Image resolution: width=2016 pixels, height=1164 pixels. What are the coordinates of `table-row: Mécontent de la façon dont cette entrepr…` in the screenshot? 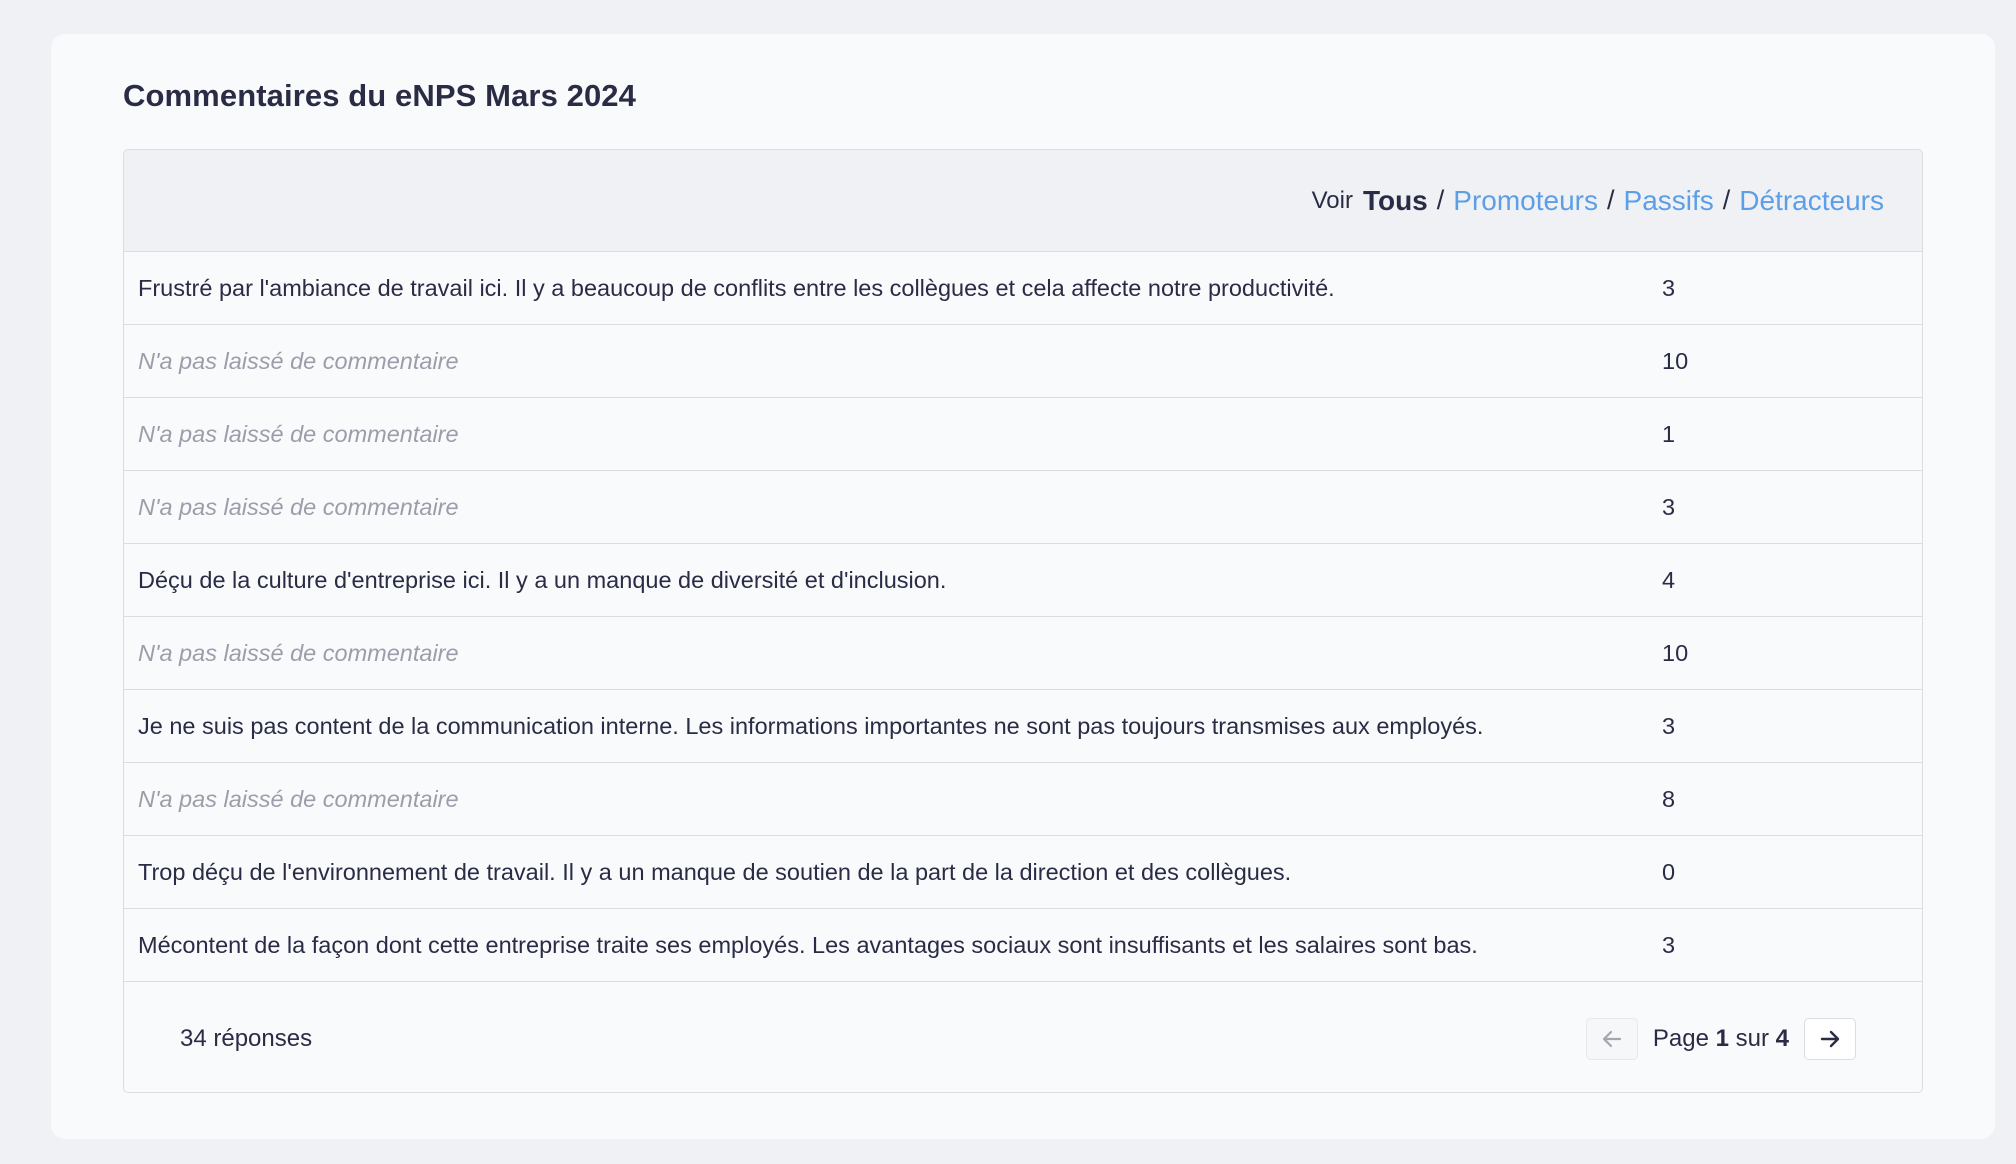 It's located at (1023, 945).